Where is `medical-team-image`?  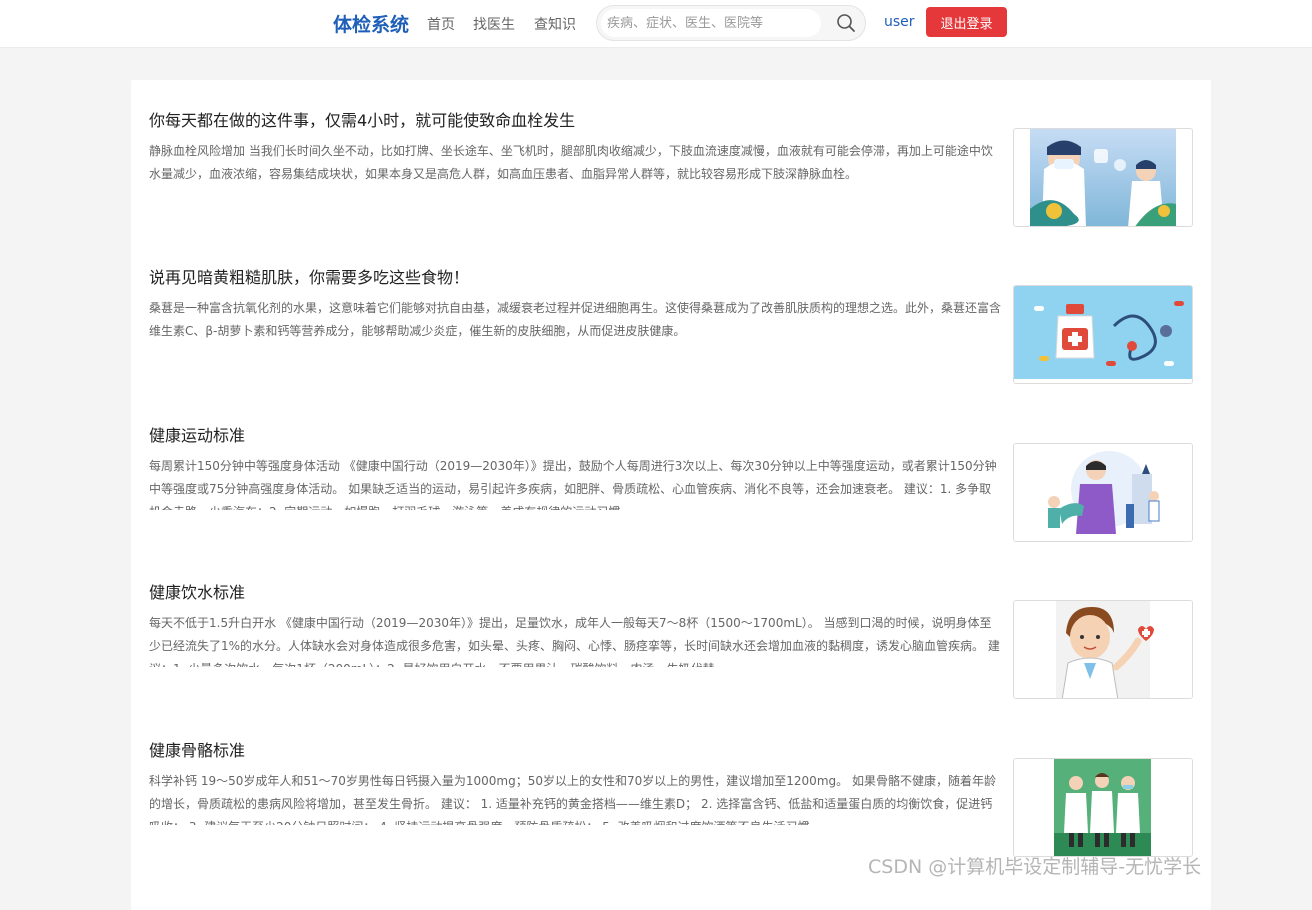 medical-team-image is located at coordinates (1103, 492).